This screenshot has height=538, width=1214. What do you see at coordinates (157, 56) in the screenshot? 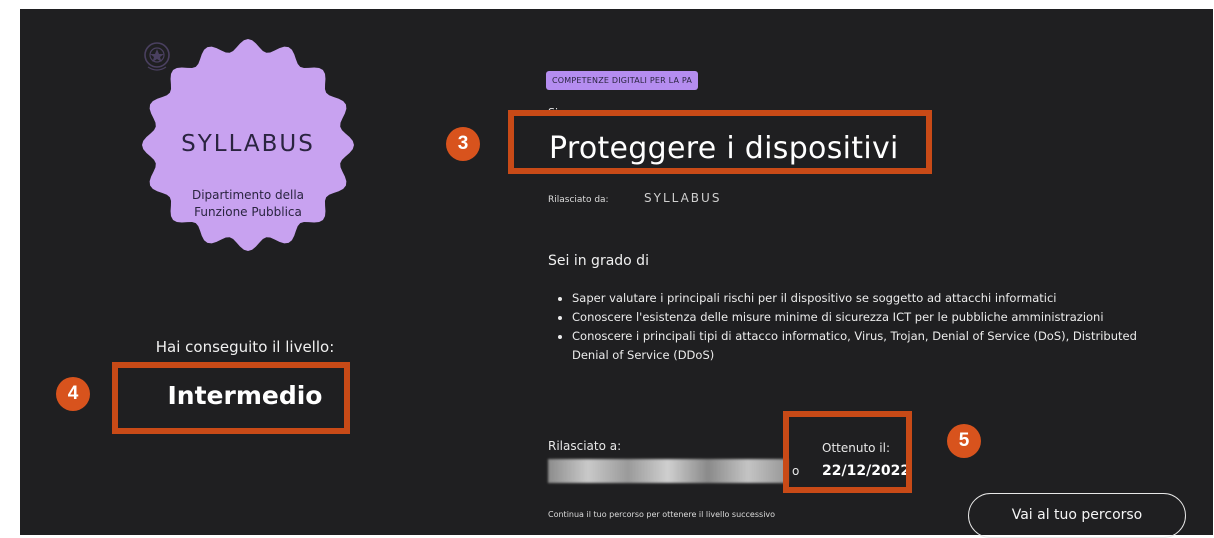
I see `italian-republic-emblem-icon` at bounding box center [157, 56].